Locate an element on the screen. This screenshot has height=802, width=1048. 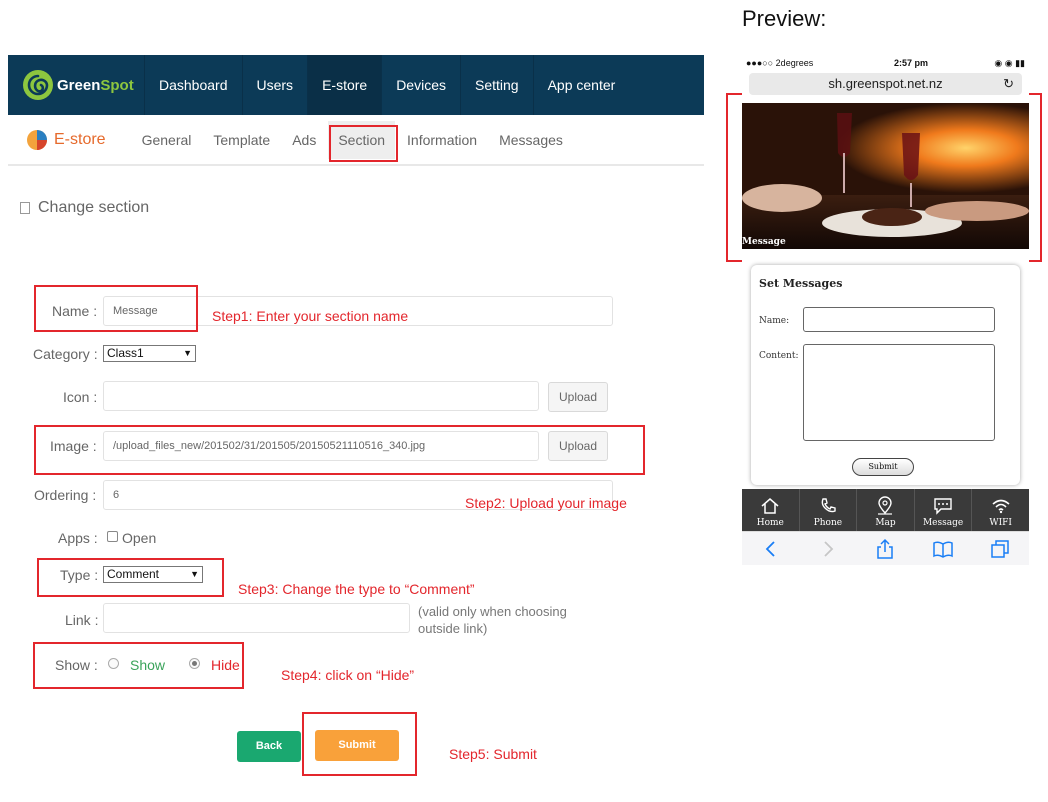
preview-title: Preview: is located at coordinates (784, 18).